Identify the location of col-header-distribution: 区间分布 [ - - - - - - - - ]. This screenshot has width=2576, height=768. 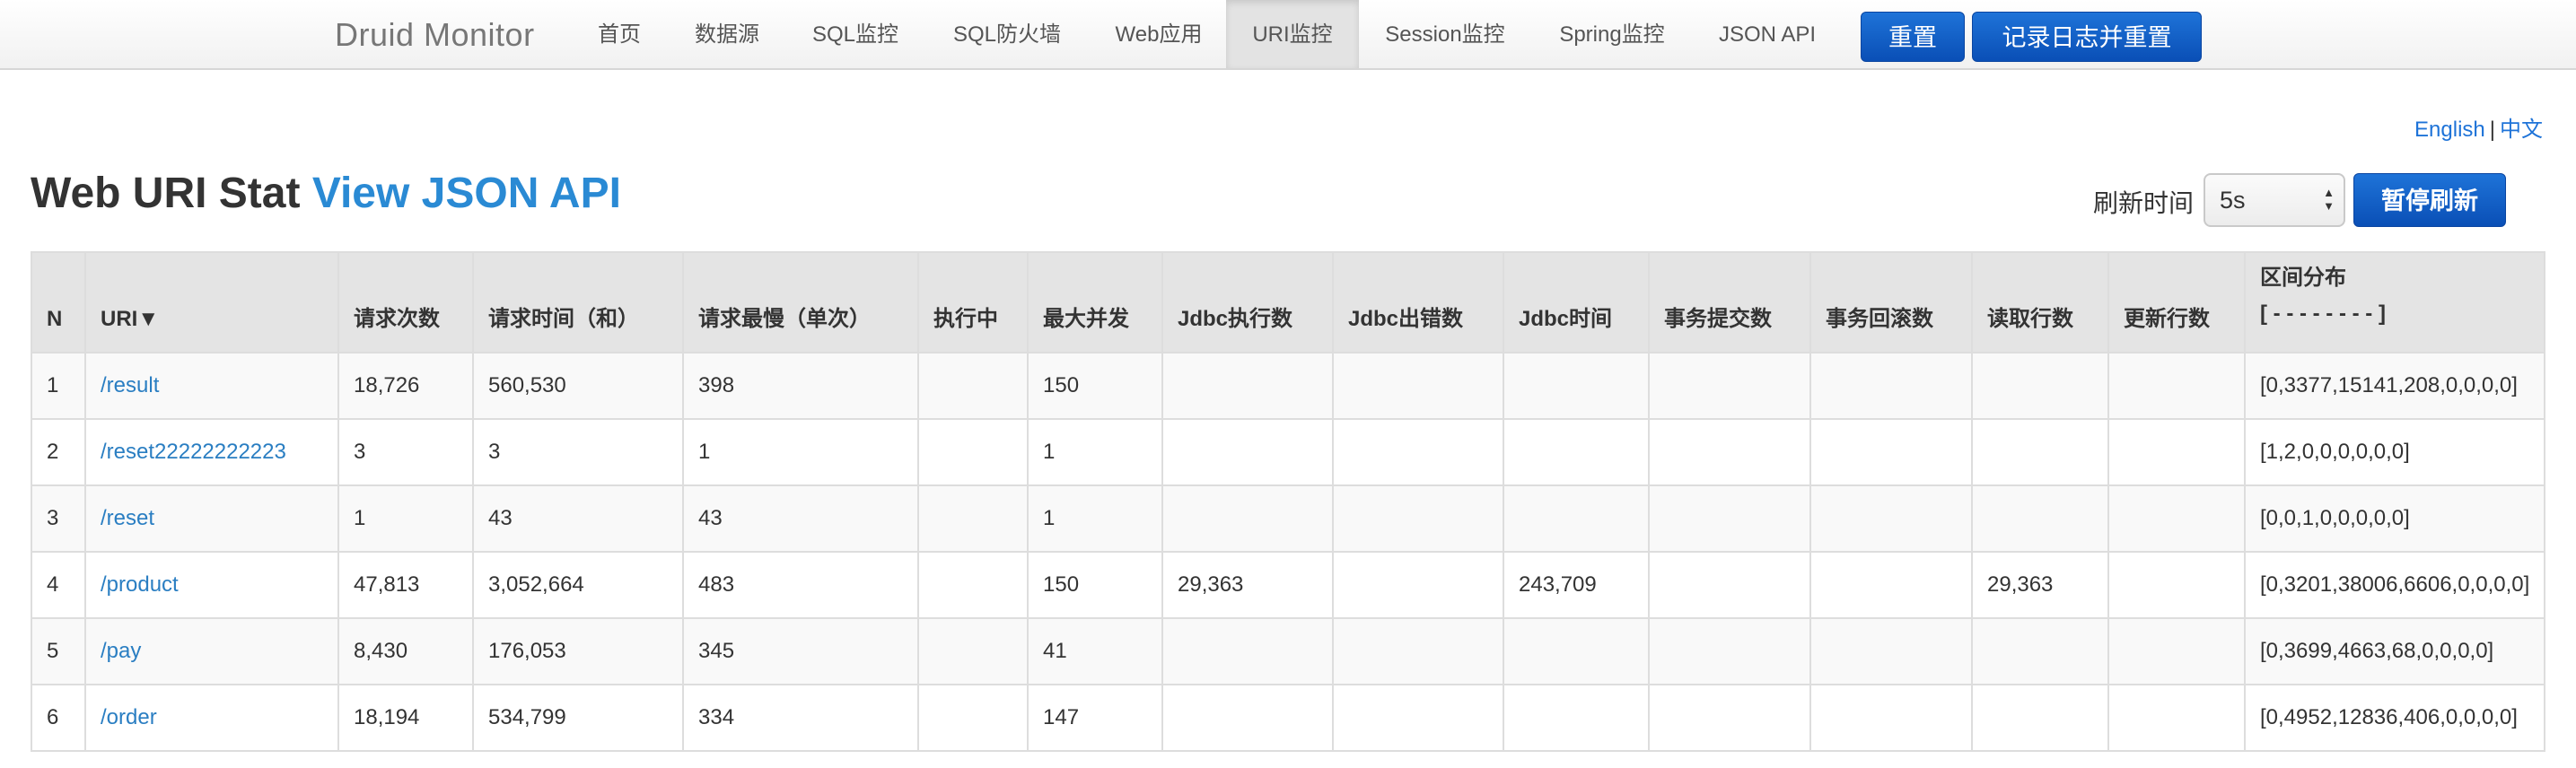
(2394, 302).